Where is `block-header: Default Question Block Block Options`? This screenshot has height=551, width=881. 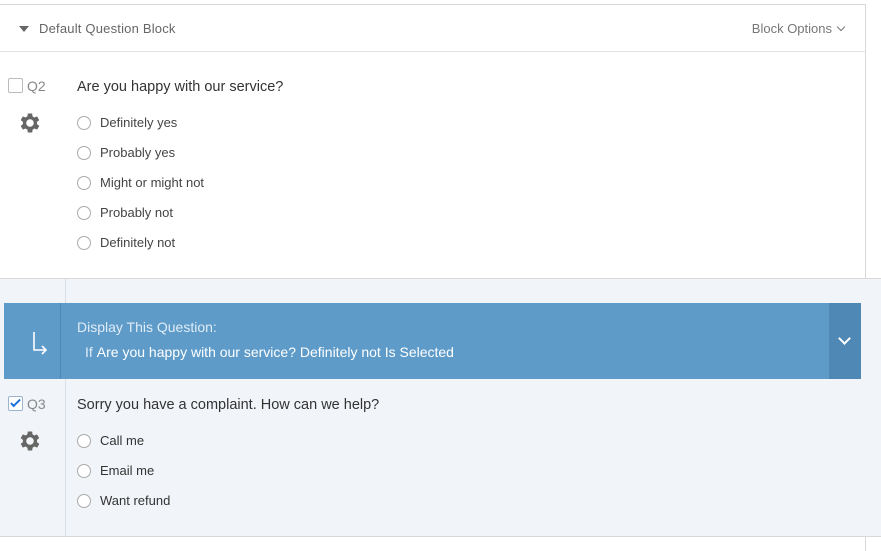 block-header: Default Question Block Block Options is located at coordinates (432, 28).